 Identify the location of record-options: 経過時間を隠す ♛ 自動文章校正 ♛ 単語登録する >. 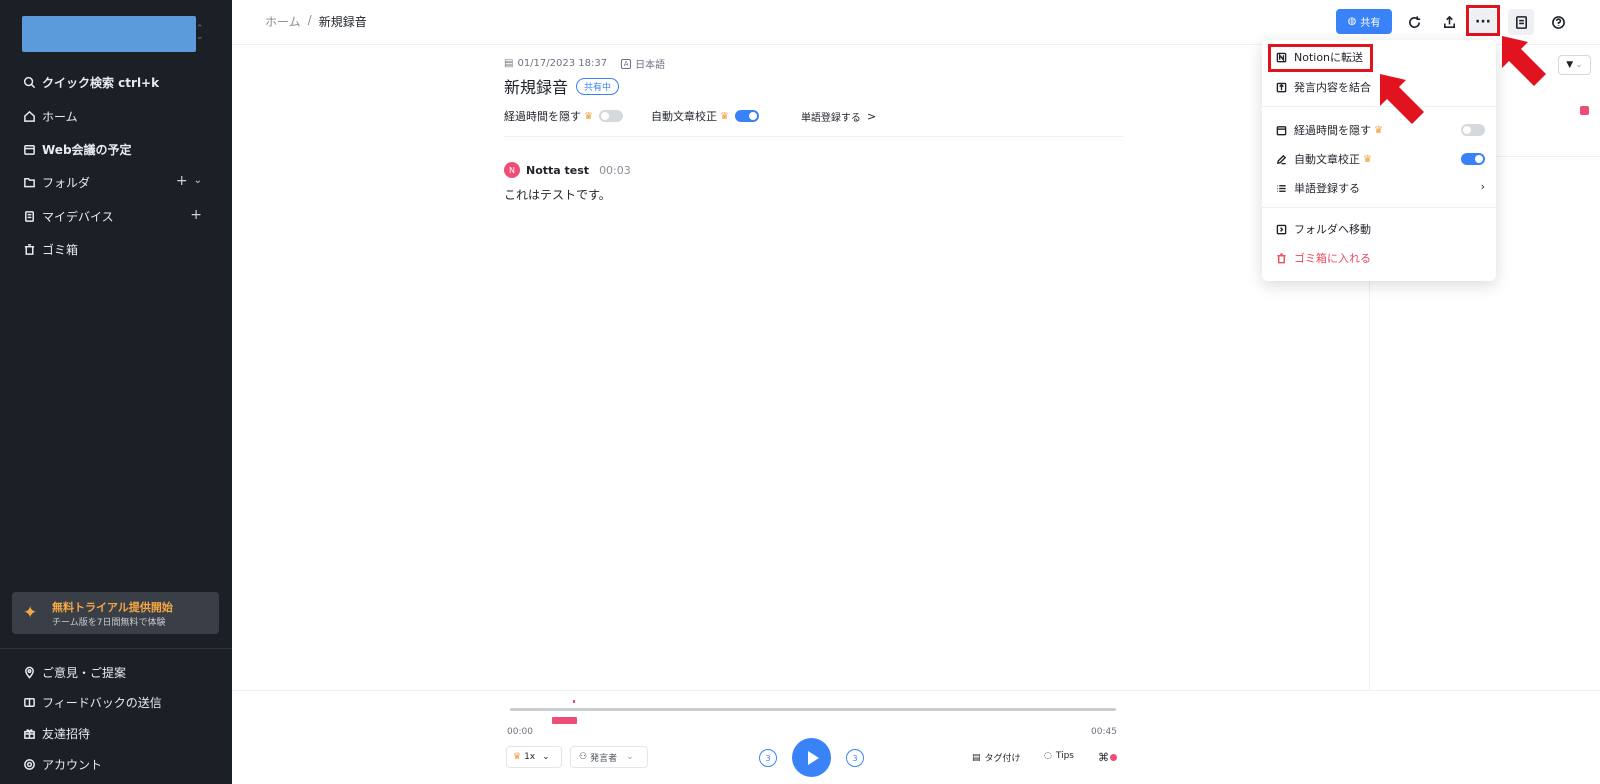
(690, 116).